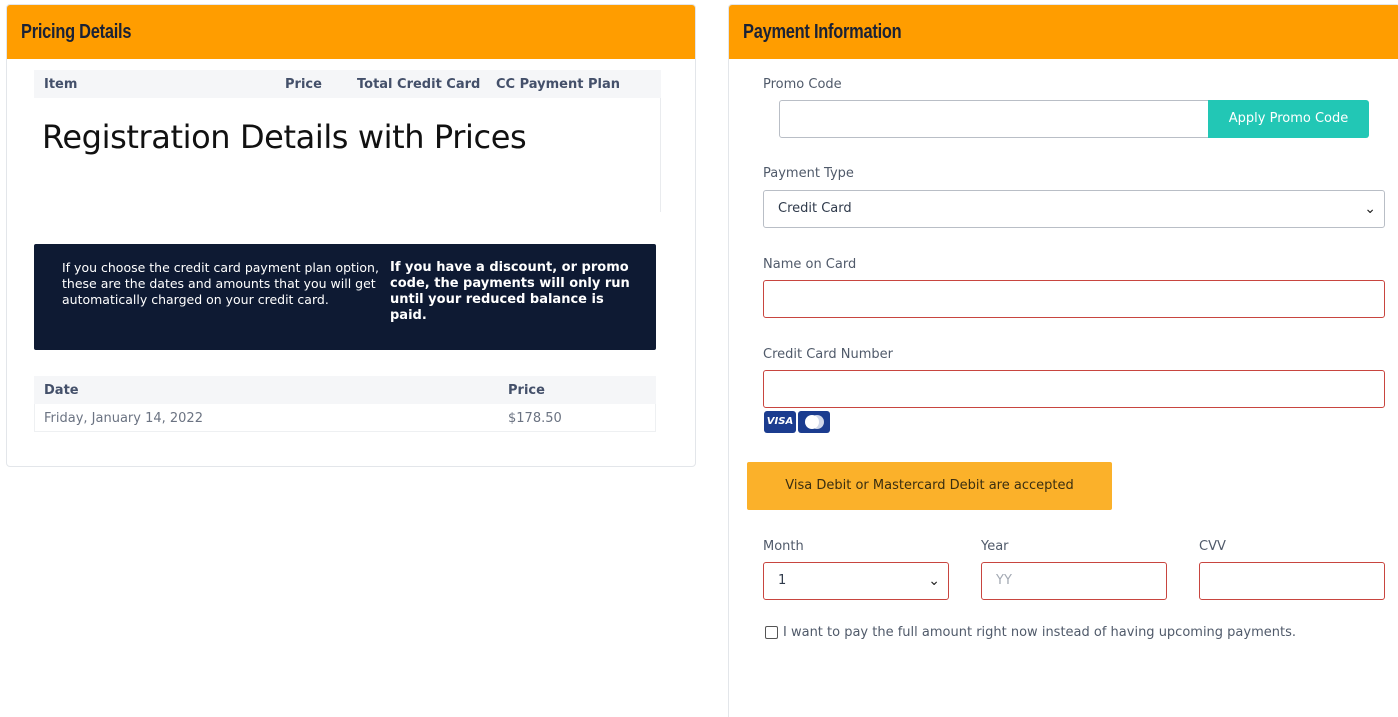 The width and height of the screenshot is (1398, 717). What do you see at coordinates (1074, 209) in the screenshot?
I see `payment-type-select: Credit Card ⌄` at bounding box center [1074, 209].